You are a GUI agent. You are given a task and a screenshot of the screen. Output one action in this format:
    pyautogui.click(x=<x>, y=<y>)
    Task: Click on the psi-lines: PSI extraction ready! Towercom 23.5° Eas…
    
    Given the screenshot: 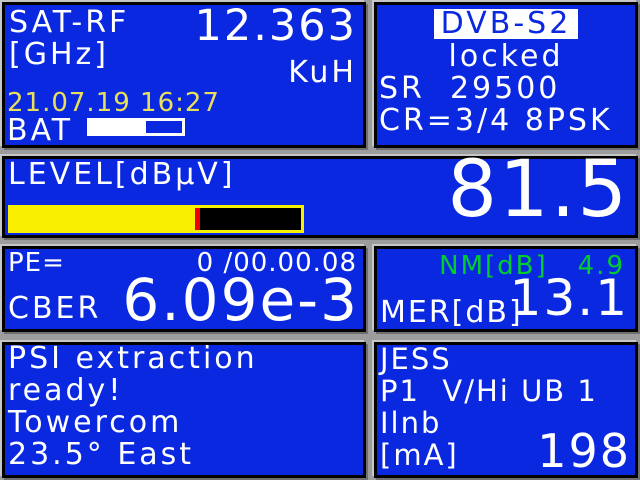 What is the action you would take?
    pyautogui.click(x=184, y=407)
    